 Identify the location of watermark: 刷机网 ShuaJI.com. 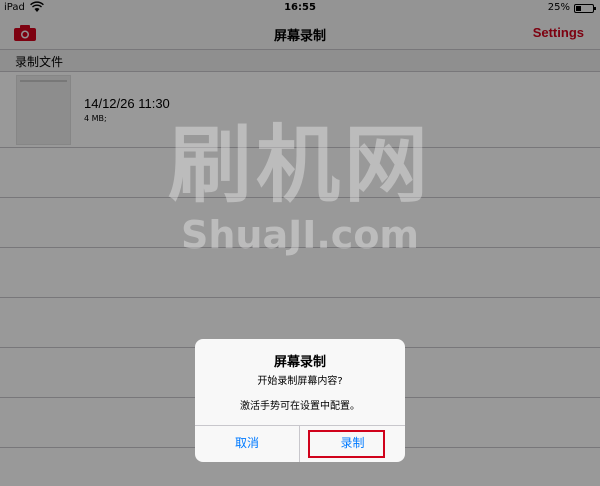
(300, 185).